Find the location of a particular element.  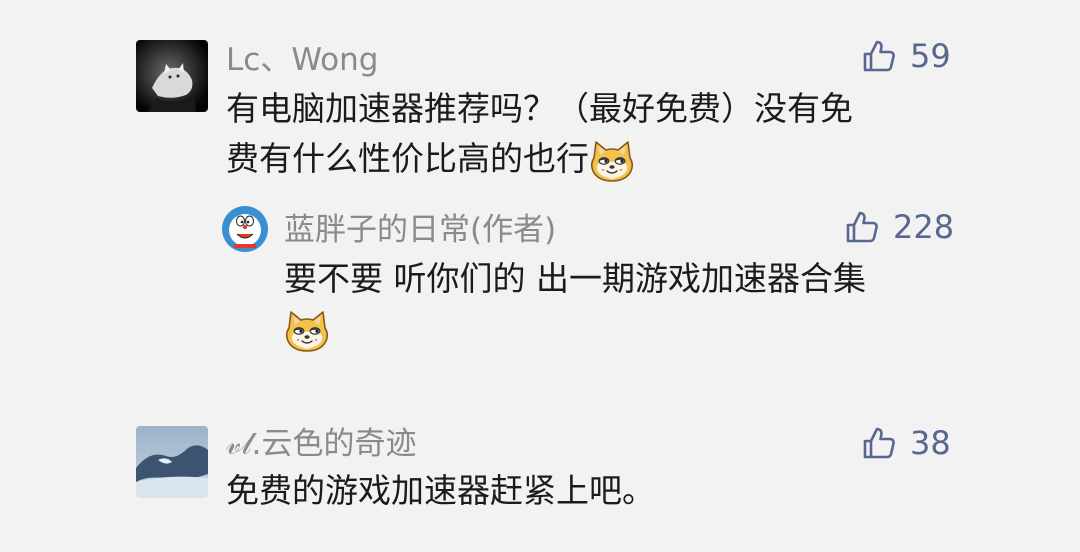

comment-text-line: 免费的游戏加速器赶紧上吧。 is located at coordinates (440, 490).